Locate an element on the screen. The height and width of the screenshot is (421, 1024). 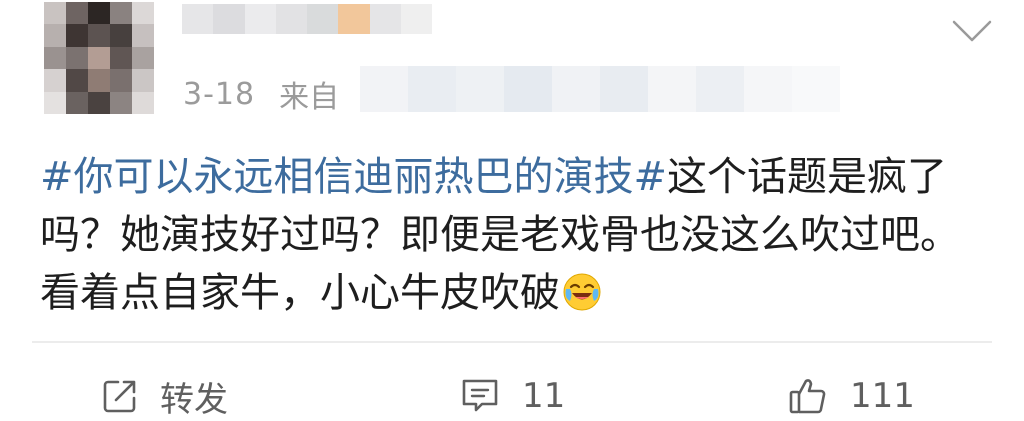
source-prefix: 来自 is located at coordinates (309, 97).